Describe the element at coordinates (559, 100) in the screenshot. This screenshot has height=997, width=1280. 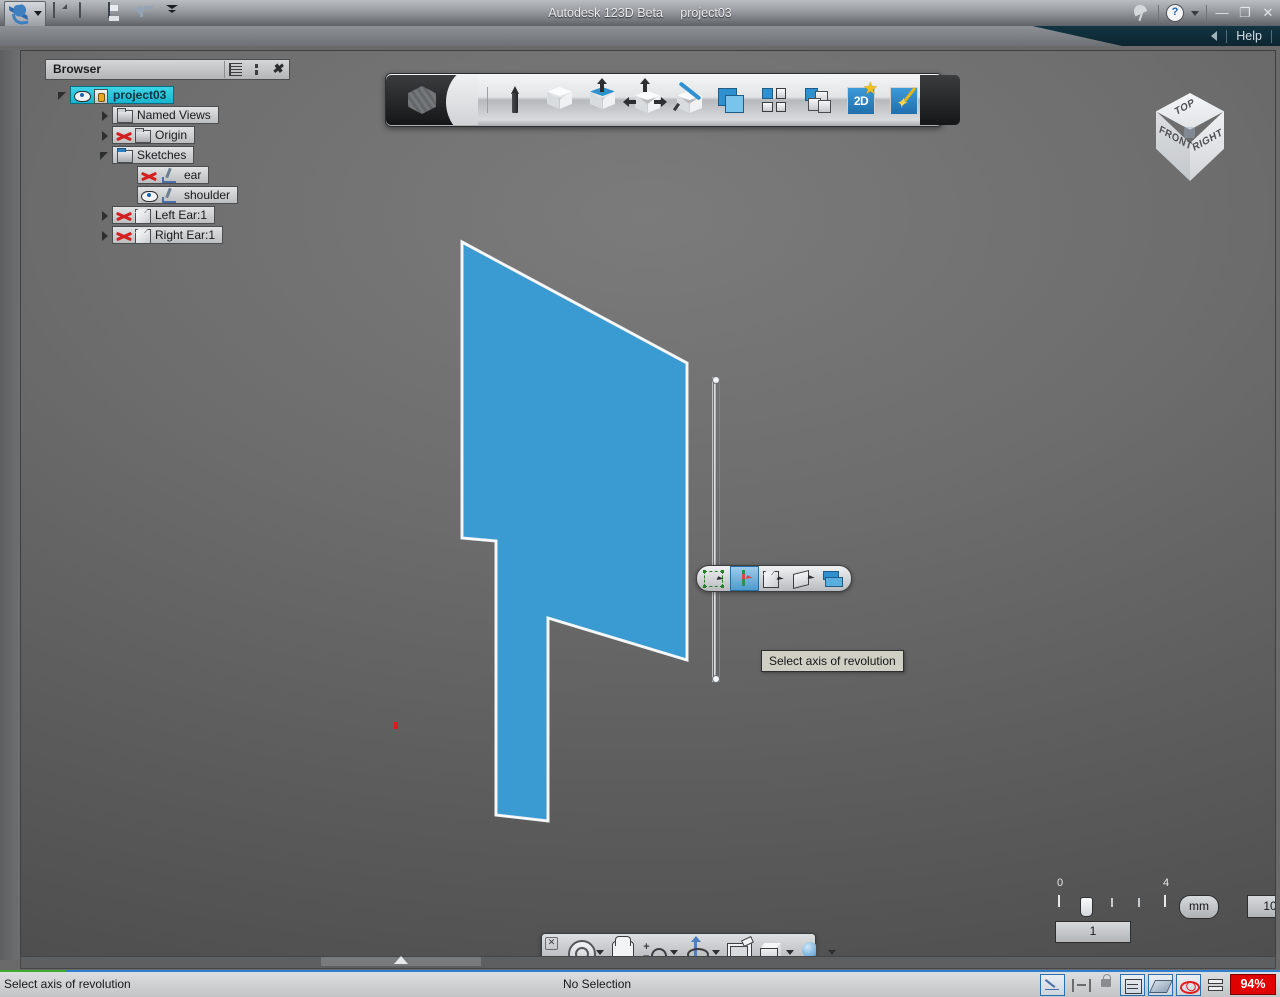
I see `primitives-tool` at that location.